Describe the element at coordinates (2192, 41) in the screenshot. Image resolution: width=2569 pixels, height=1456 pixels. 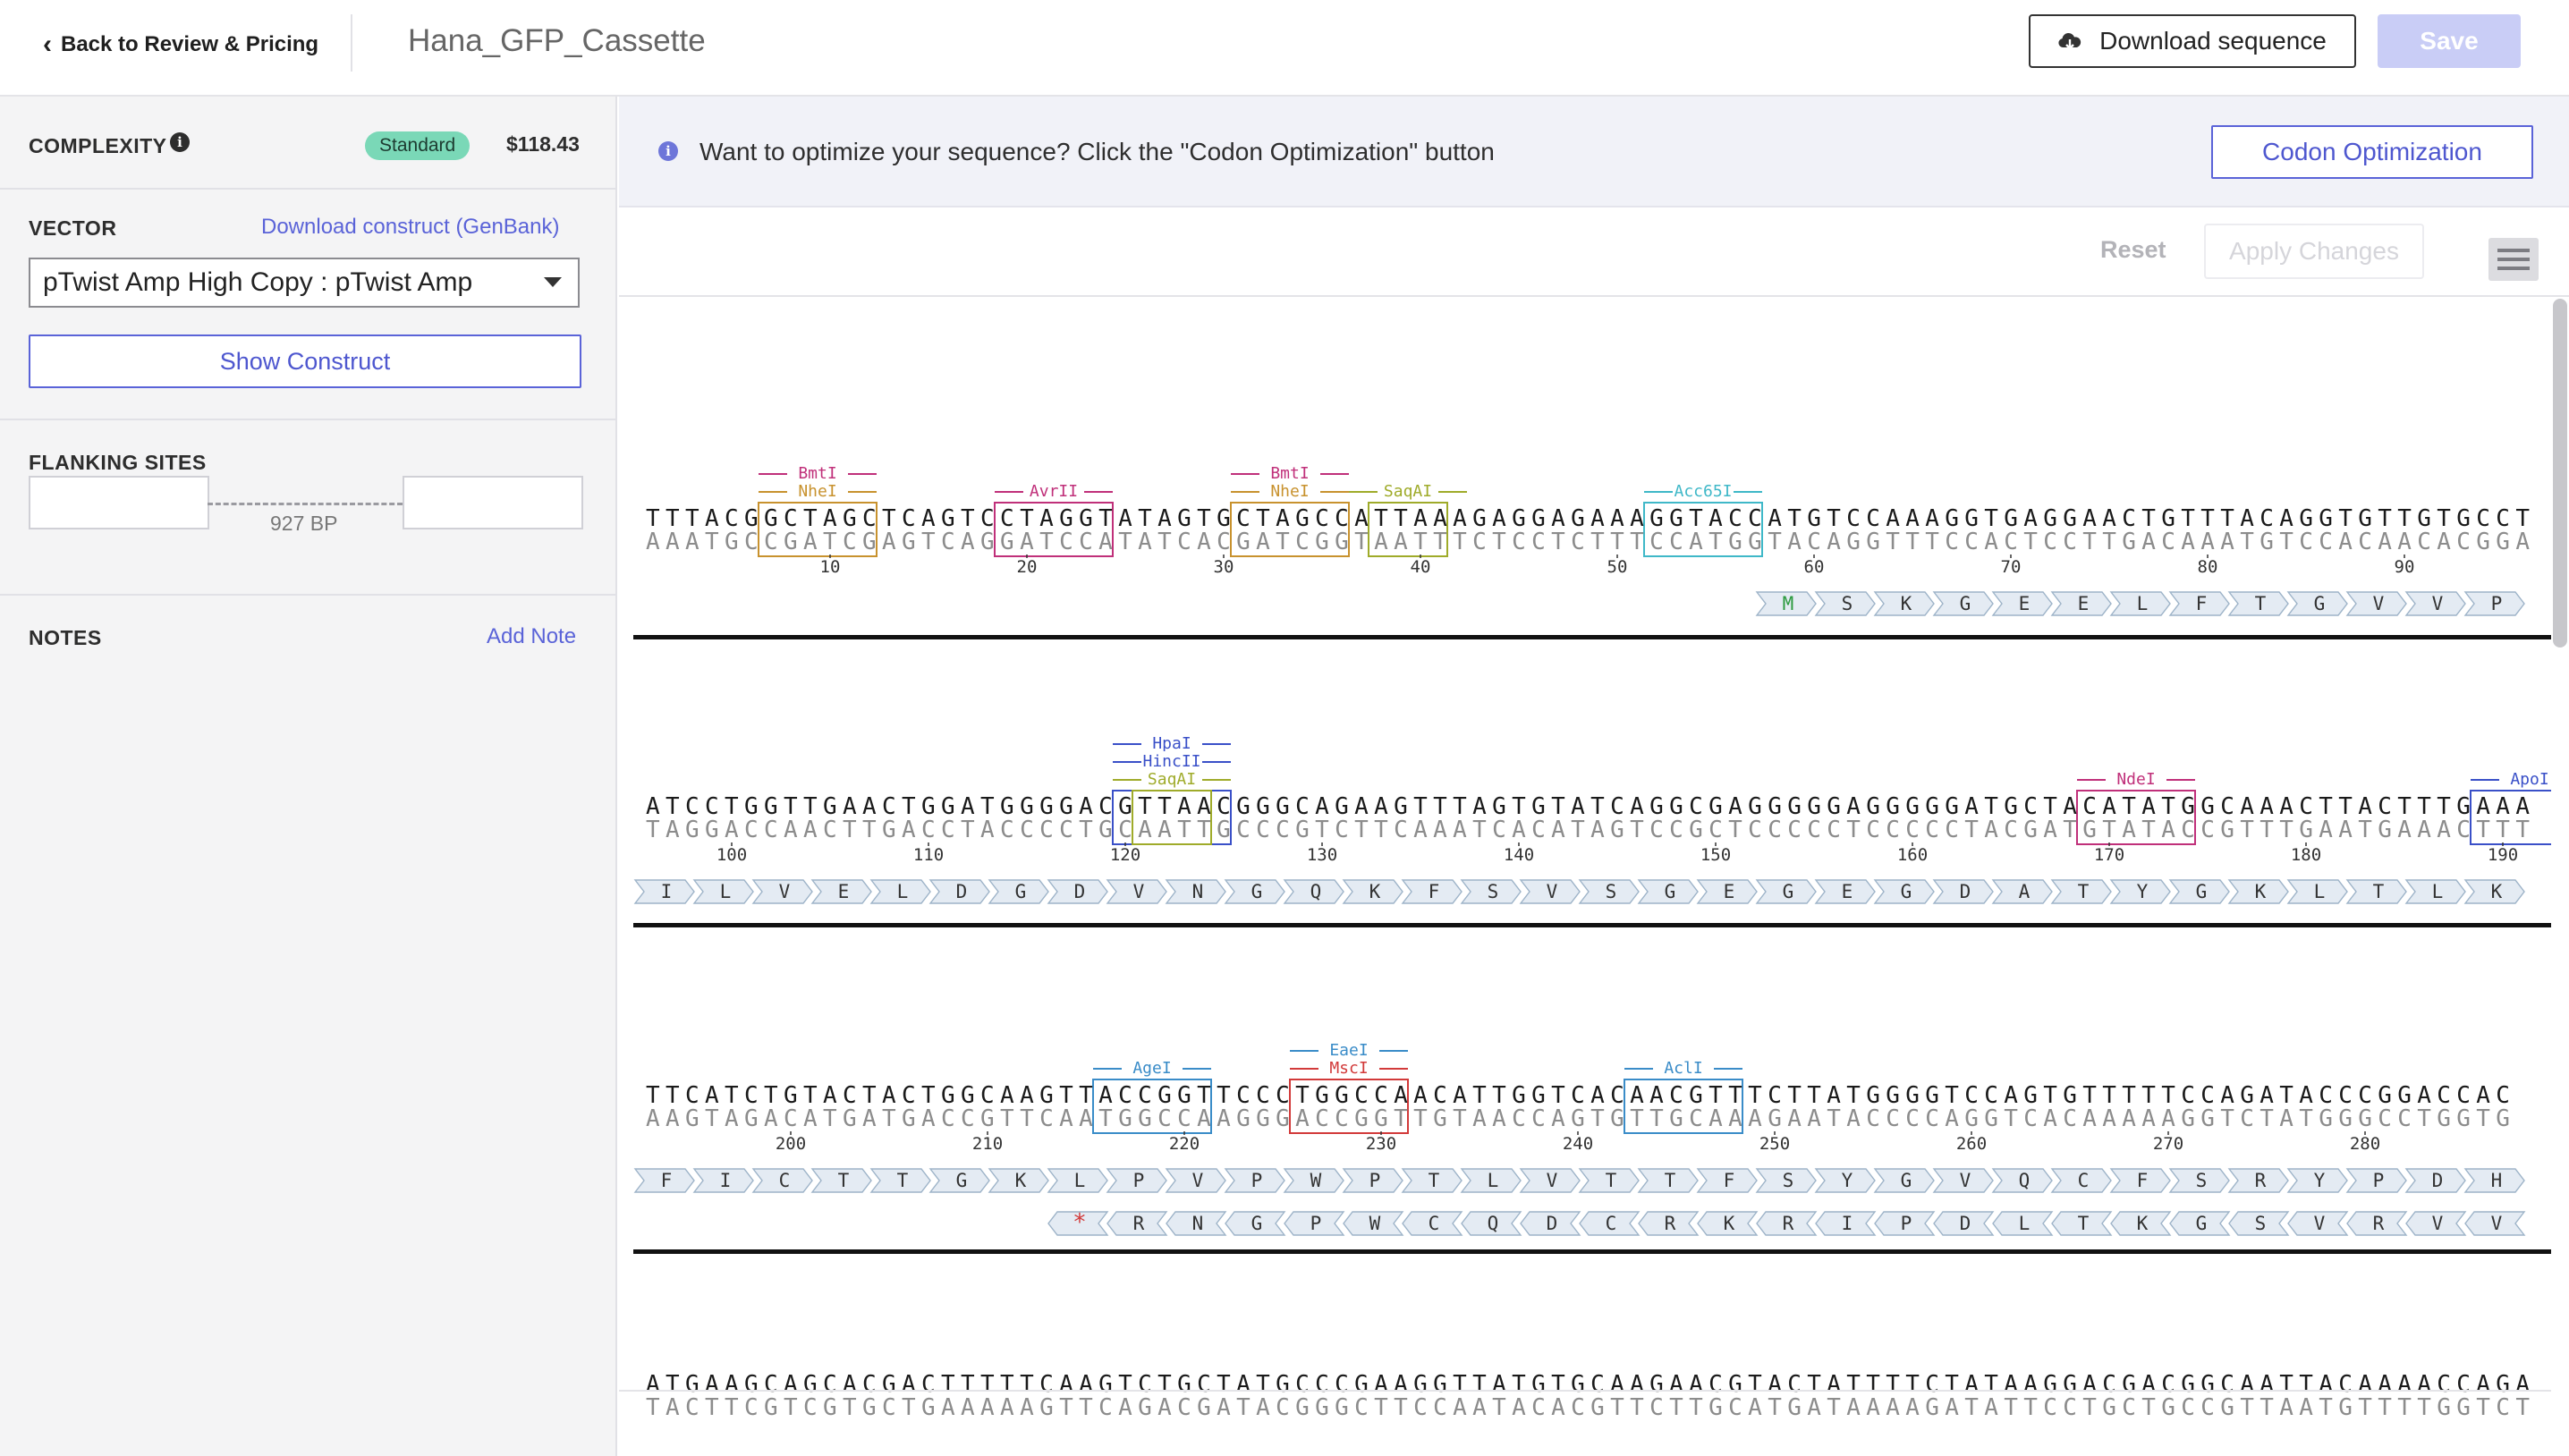
I see `download-sequence-button: Download sequence` at that location.